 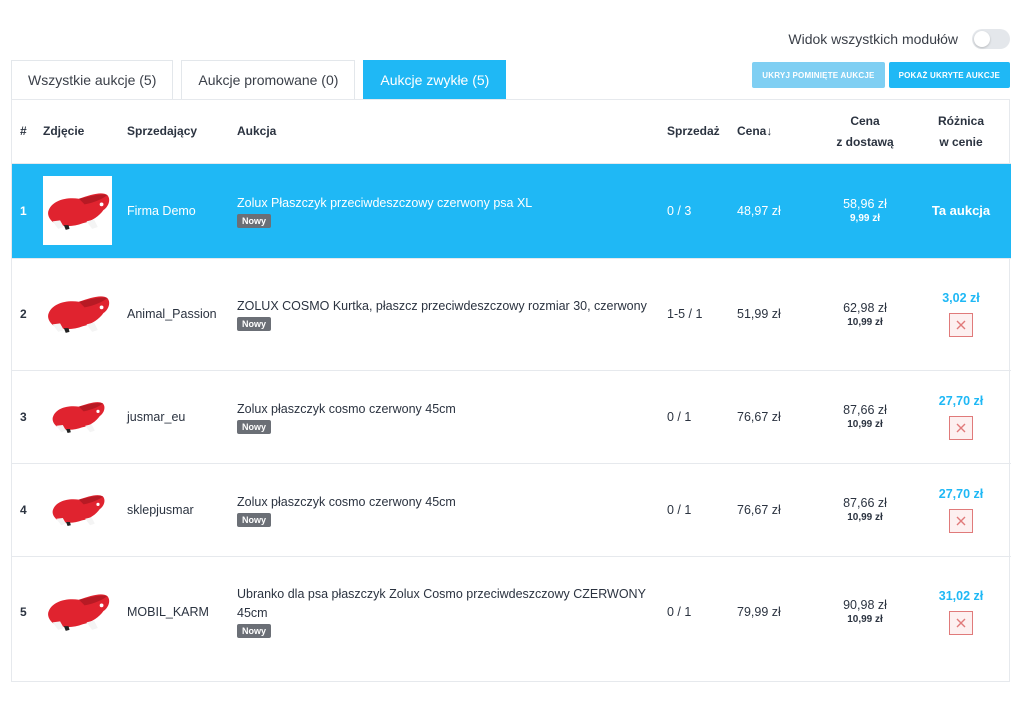 What do you see at coordinates (268, 79) in the screenshot?
I see `tab-promoted-auctions: Aukcje promowane (0)` at bounding box center [268, 79].